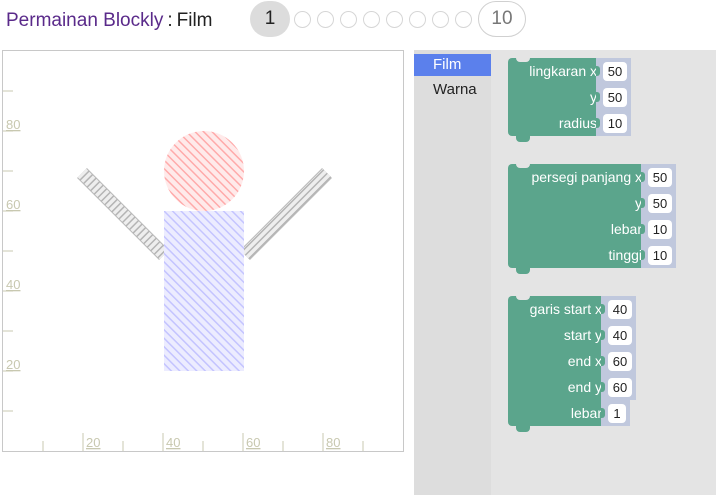 The height and width of the screenshot is (495, 716). I want to click on circle-radius-value: 10, so click(615, 123).